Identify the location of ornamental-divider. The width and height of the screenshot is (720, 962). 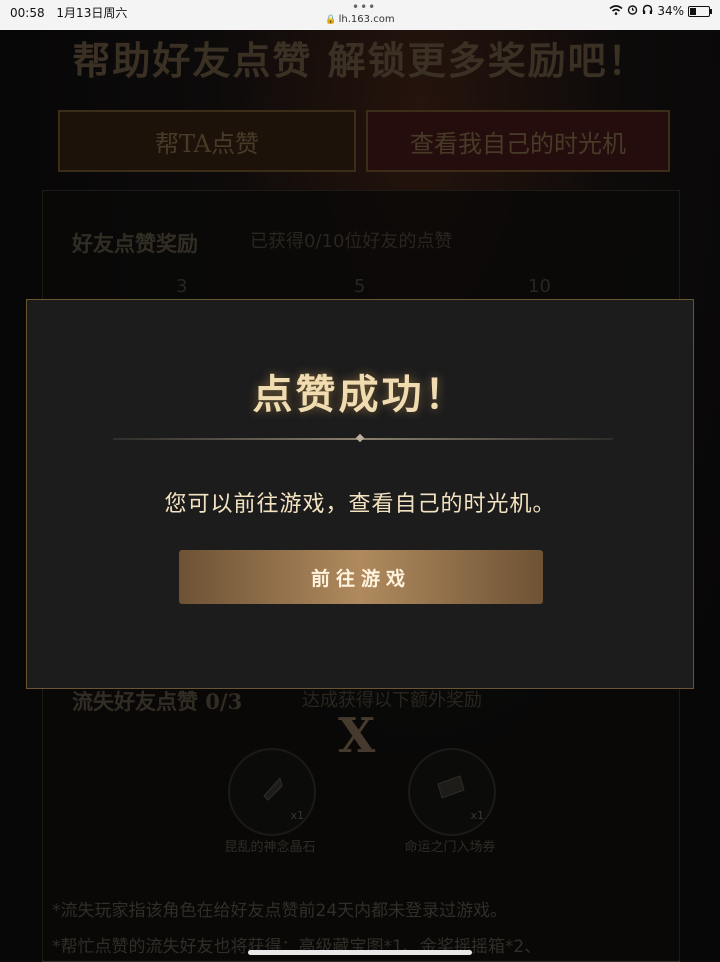
(363, 438).